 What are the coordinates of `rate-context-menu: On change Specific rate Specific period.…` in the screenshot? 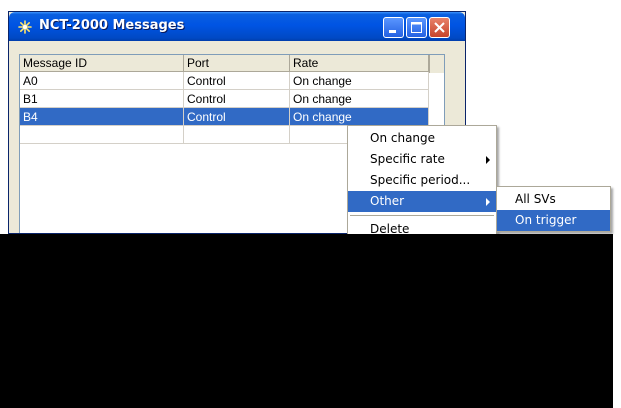 It's located at (422, 180).